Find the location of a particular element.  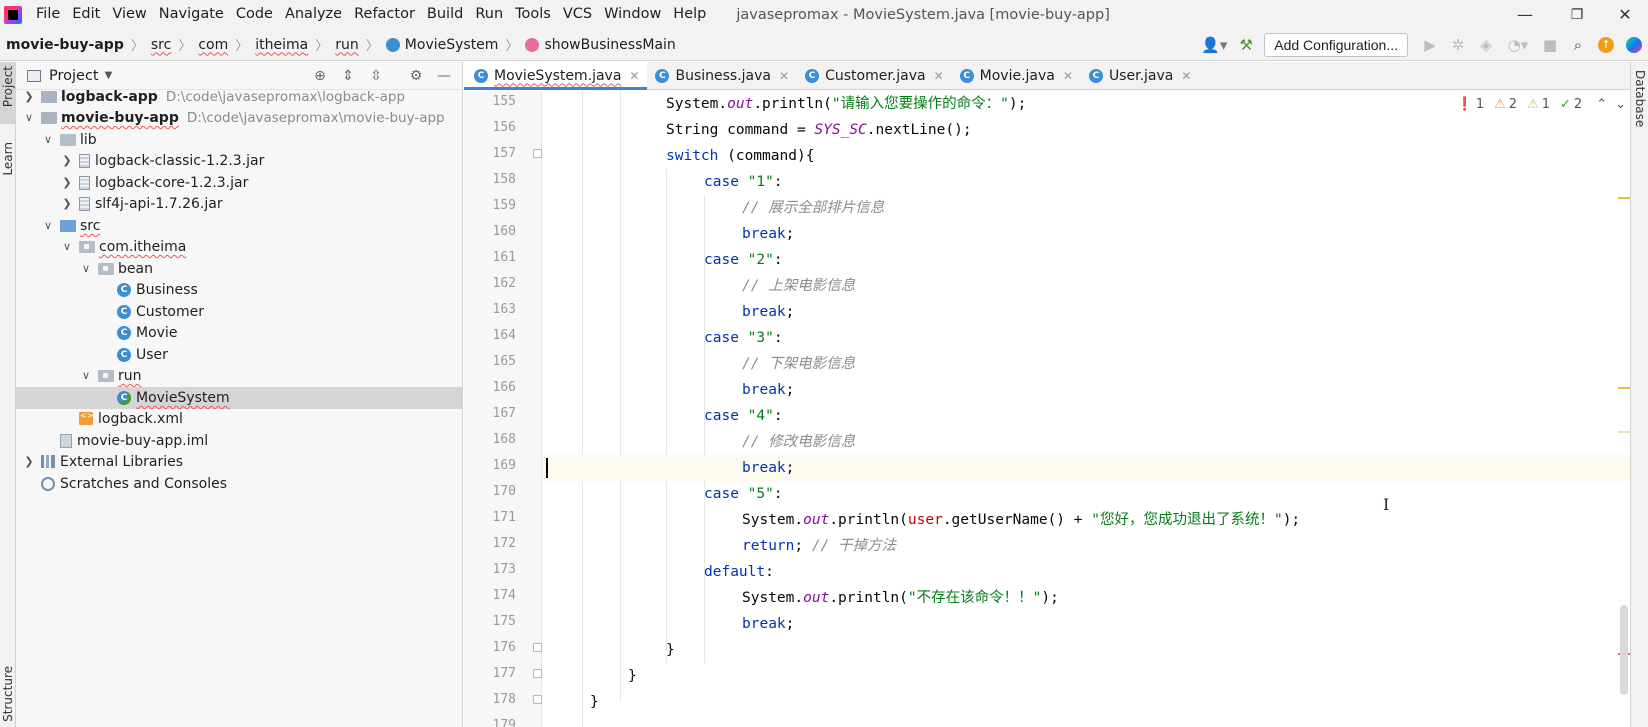

tree-item-moviesystem: C MovieSystem is located at coordinates (239, 398).